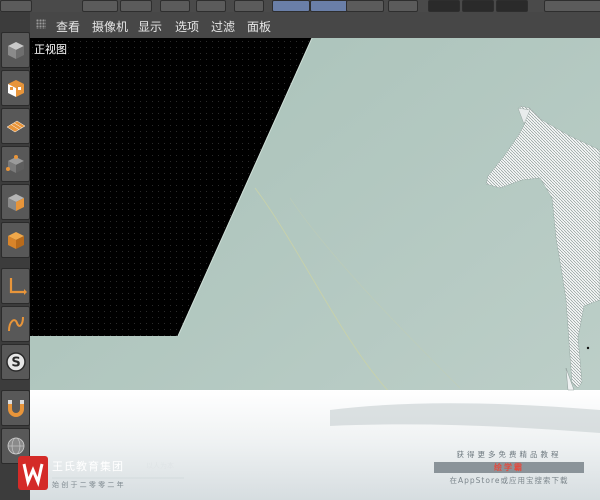 This screenshot has height=500, width=600. I want to click on mouse-icon, so click(15, 324).